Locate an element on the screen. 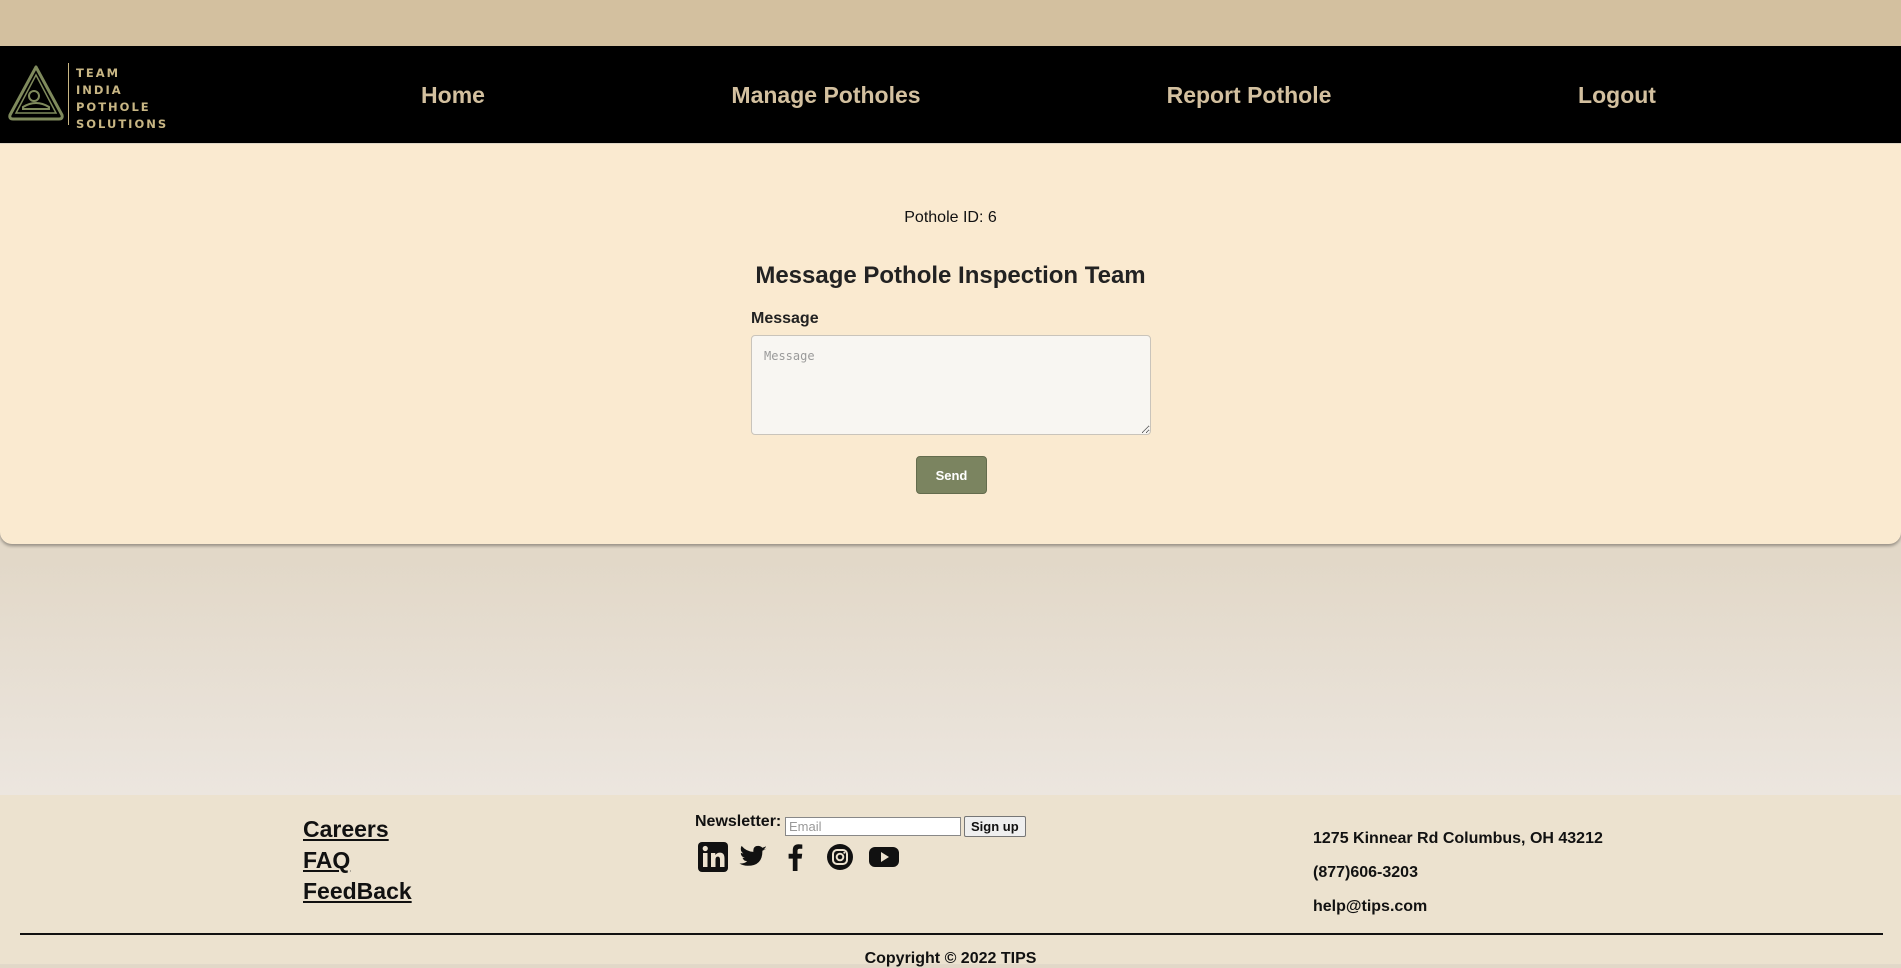 The image size is (1901, 968). footer-link-careers: Careers is located at coordinates (346, 829).